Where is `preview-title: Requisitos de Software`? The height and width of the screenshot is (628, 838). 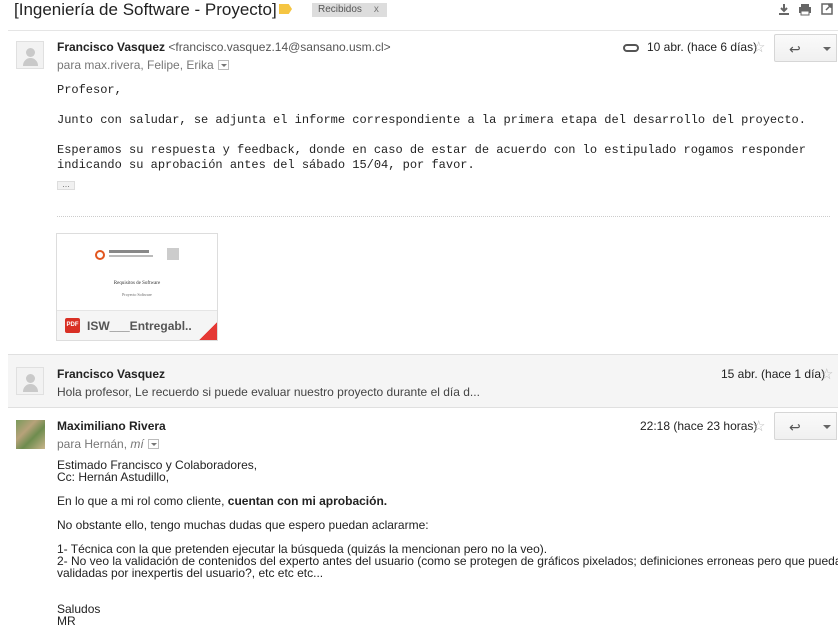 preview-title: Requisitos de Software is located at coordinates (137, 283).